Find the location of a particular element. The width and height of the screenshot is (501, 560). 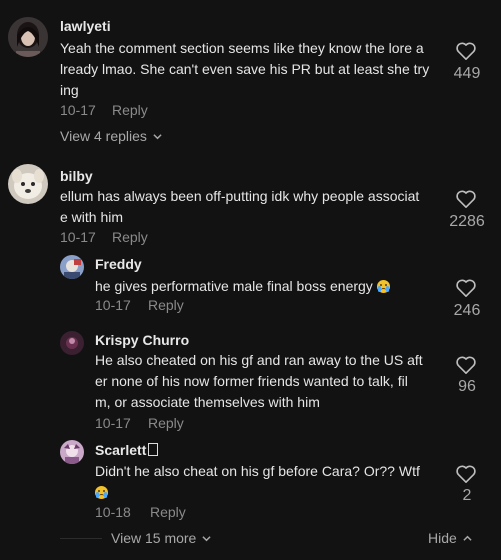

reply-date: 10-18 is located at coordinates (113, 512).